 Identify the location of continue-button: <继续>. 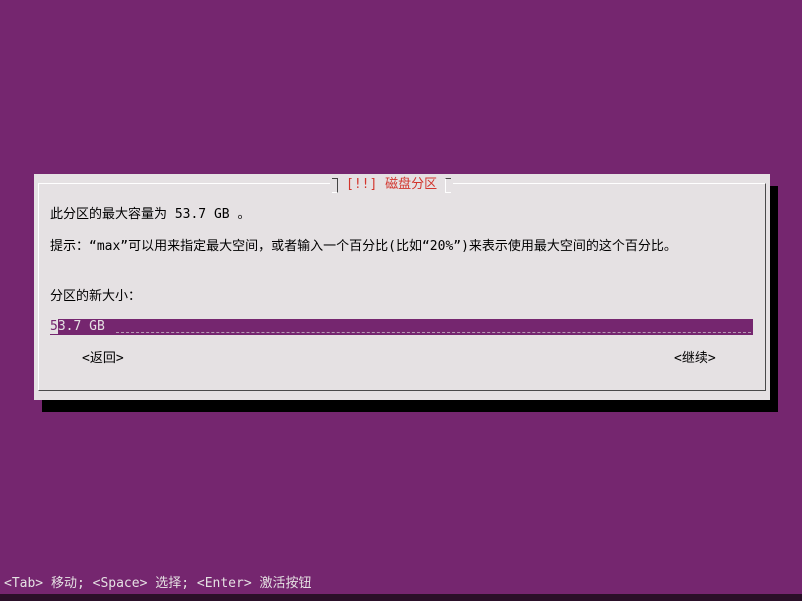
(695, 359).